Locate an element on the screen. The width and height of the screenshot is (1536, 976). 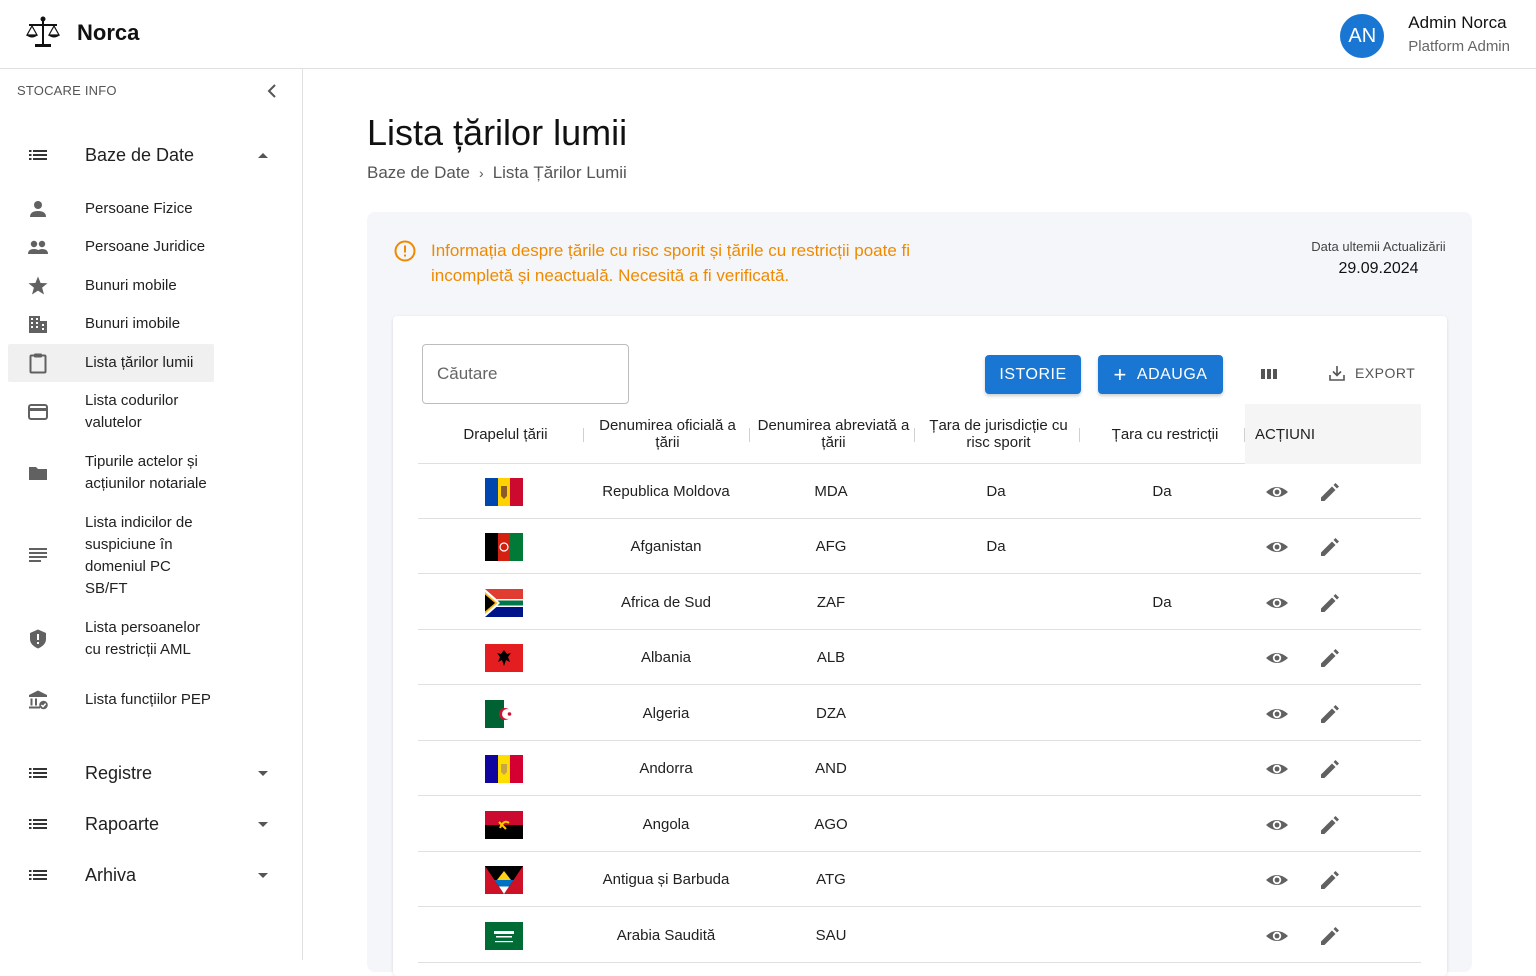
sidebar-item-bunuri-mobile: Bunuri mobile is located at coordinates (111, 286).